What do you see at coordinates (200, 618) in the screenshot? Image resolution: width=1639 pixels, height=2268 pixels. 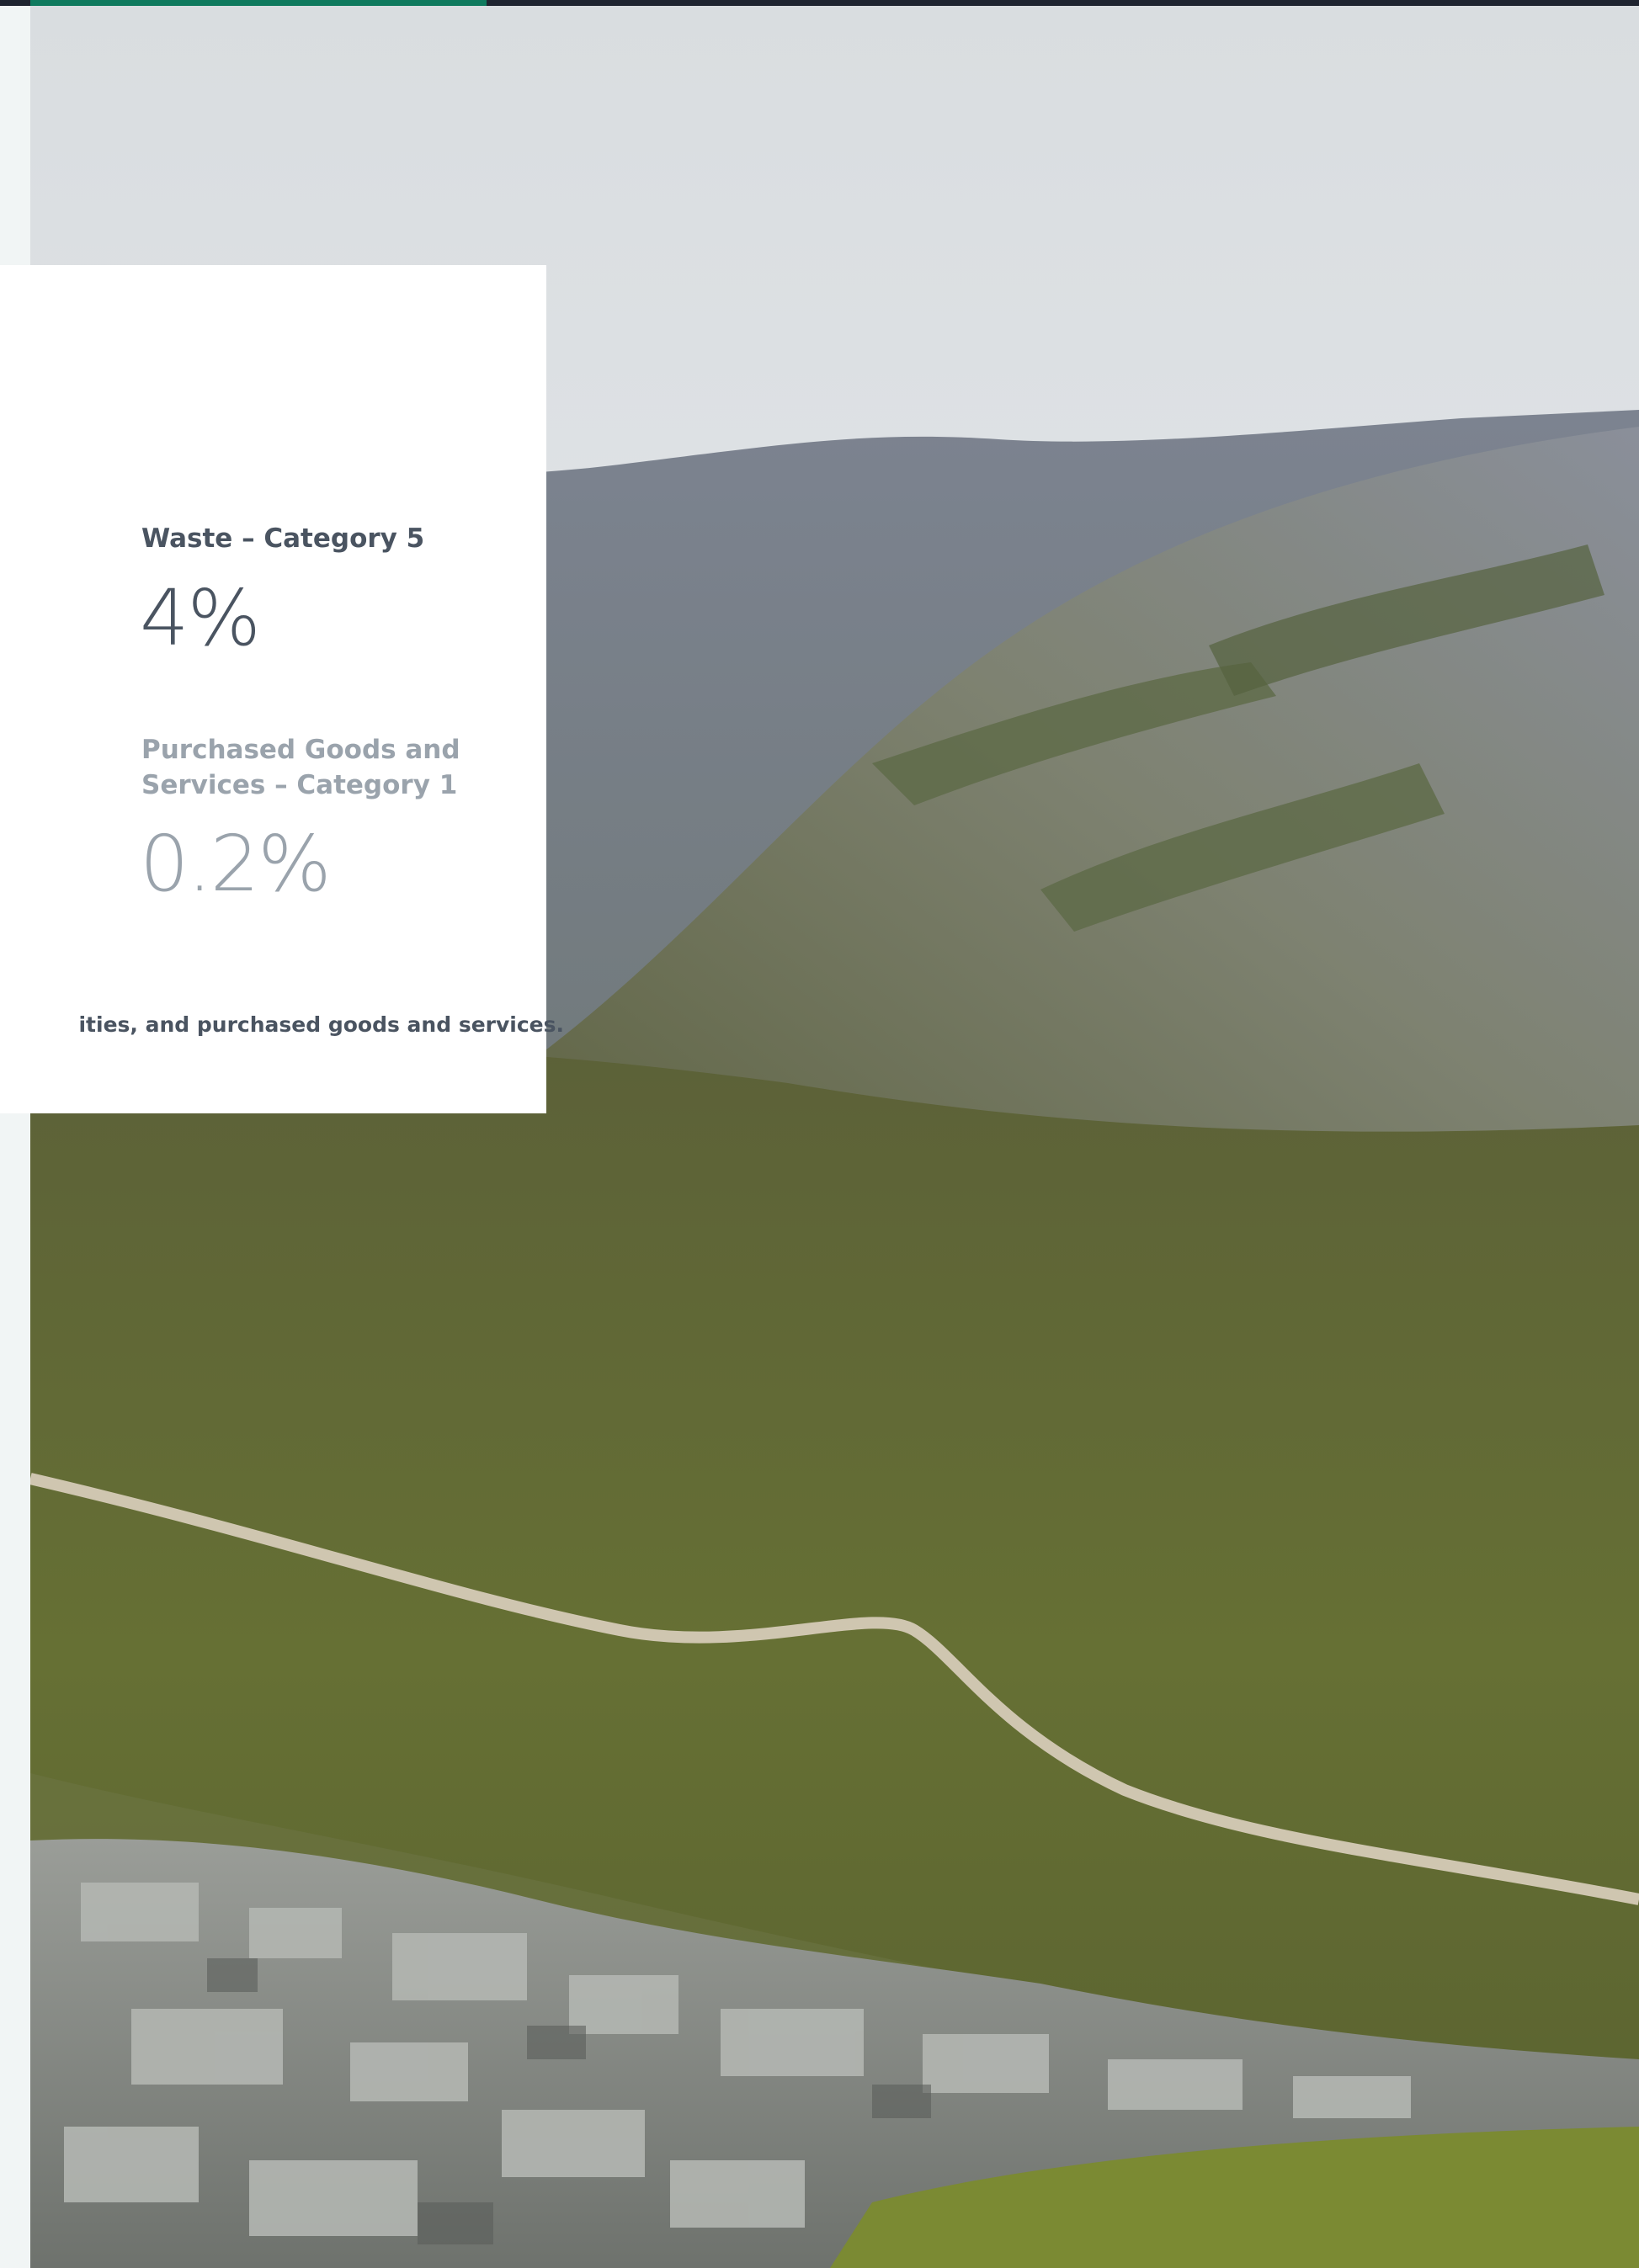 I see `stat-value-waste: 4%` at bounding box center [200, 618].